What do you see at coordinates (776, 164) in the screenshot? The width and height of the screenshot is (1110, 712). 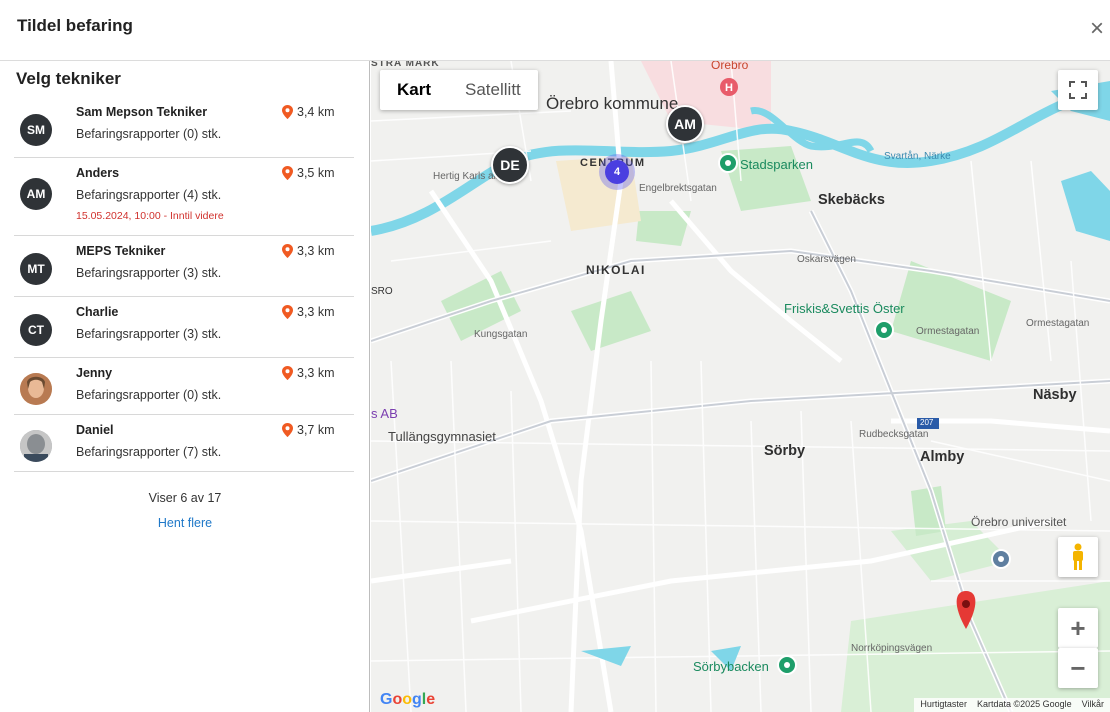 I see `map-label-stadsparken: Stadsparken` at bounding box center [776, 164].